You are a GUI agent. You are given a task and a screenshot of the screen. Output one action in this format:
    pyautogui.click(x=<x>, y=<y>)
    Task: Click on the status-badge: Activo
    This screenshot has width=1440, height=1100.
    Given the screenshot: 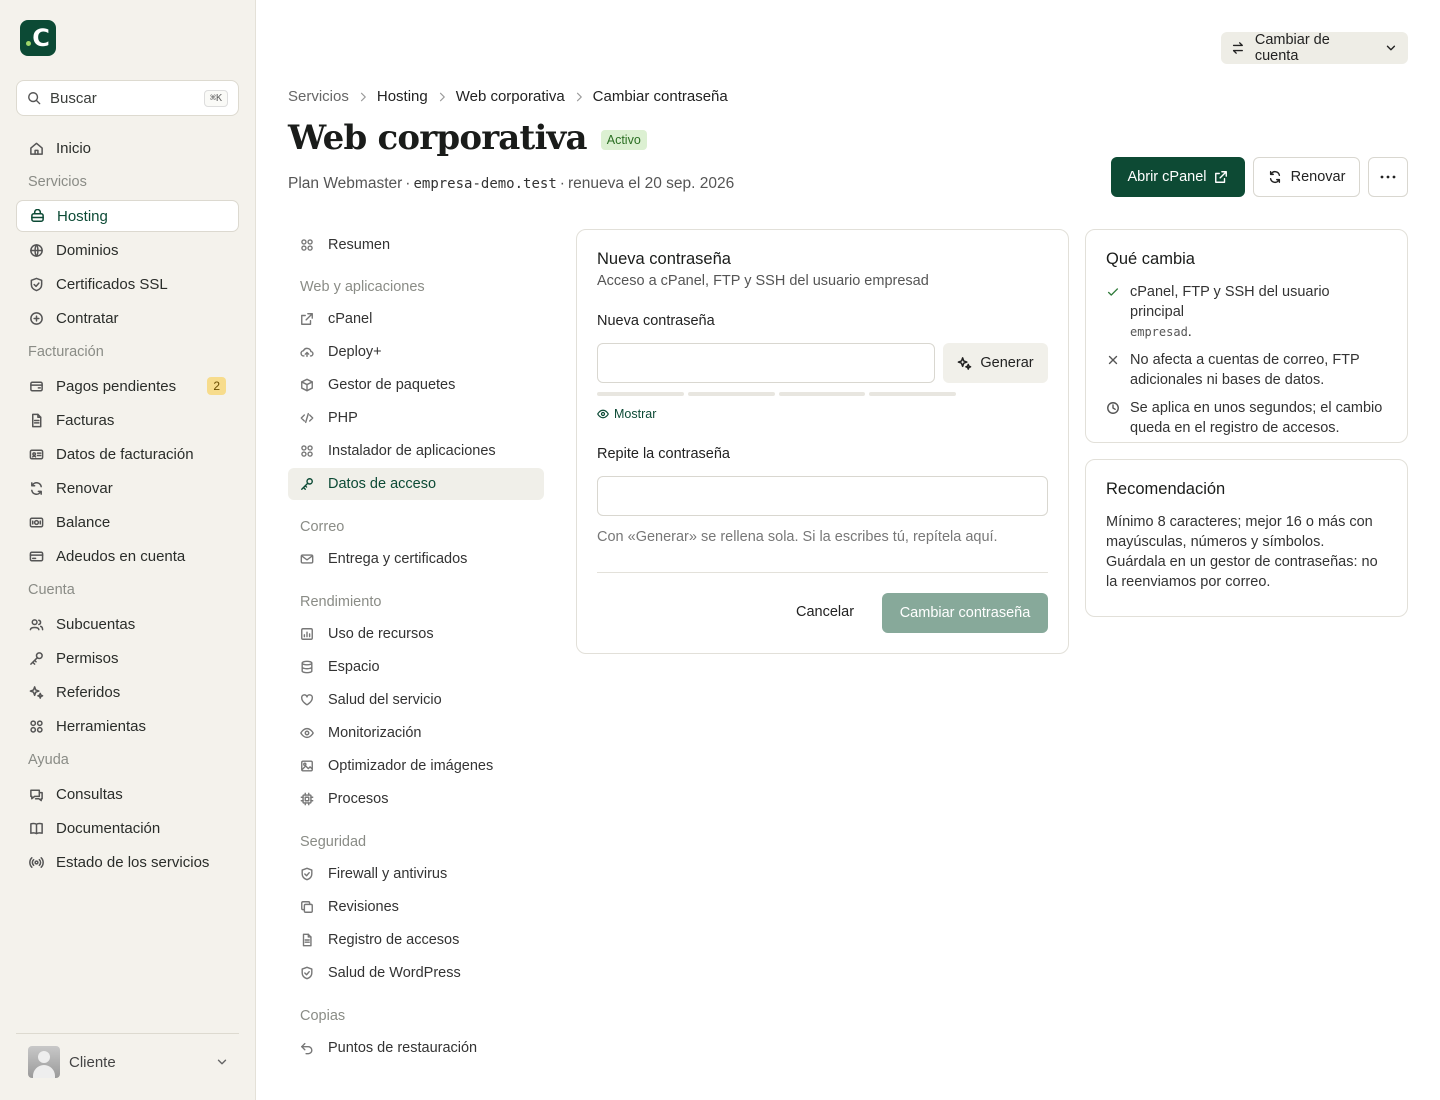 What is the action you would take?
    pyautogui.click(x=623, y=140)
    